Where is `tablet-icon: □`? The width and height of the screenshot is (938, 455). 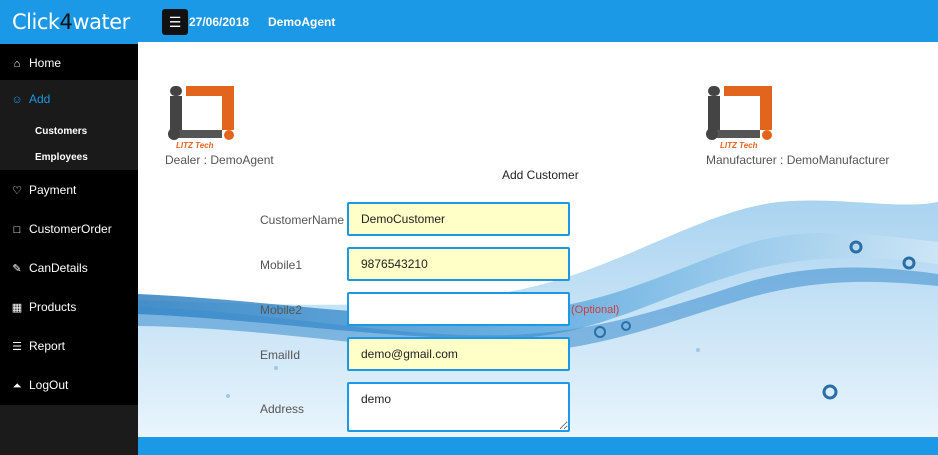 tablet-icon: □ is located at coordinates (17, 230).